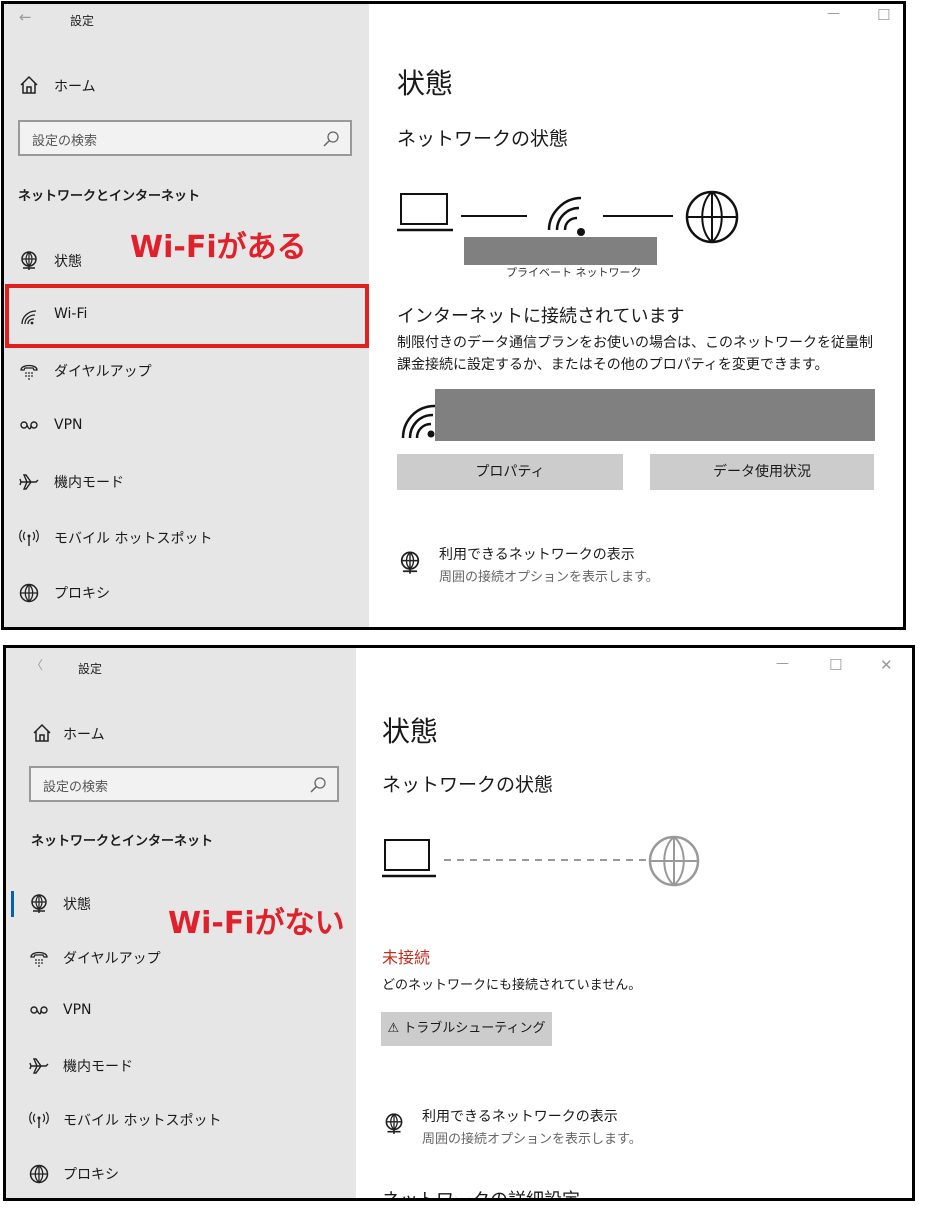  I want to click on close-button: ✕, so click(886, 665).